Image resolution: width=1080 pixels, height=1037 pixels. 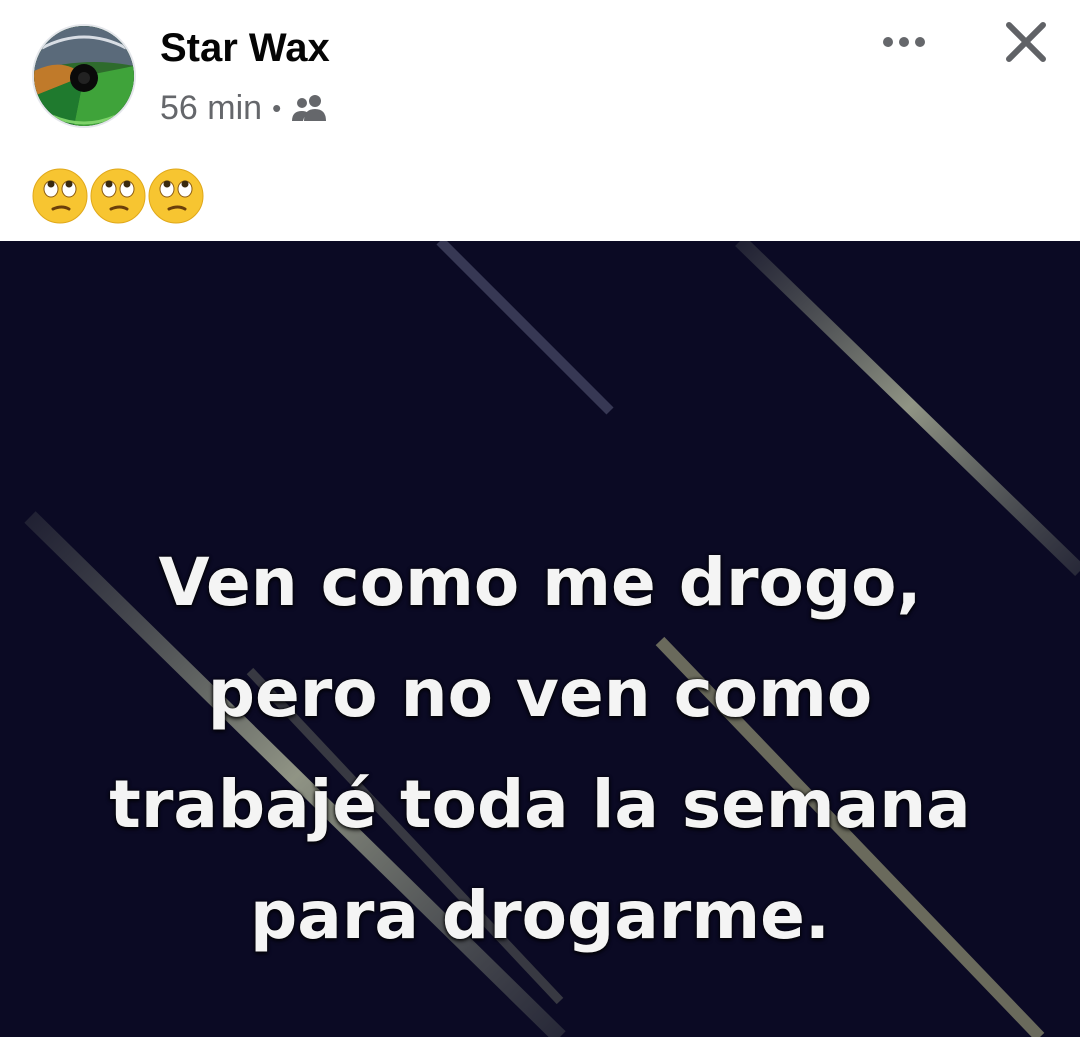 What do you see at coordinates (540, 693) in the screenshot?
I see `meme-line: pero no ven como` at bounding box center [540, 693].